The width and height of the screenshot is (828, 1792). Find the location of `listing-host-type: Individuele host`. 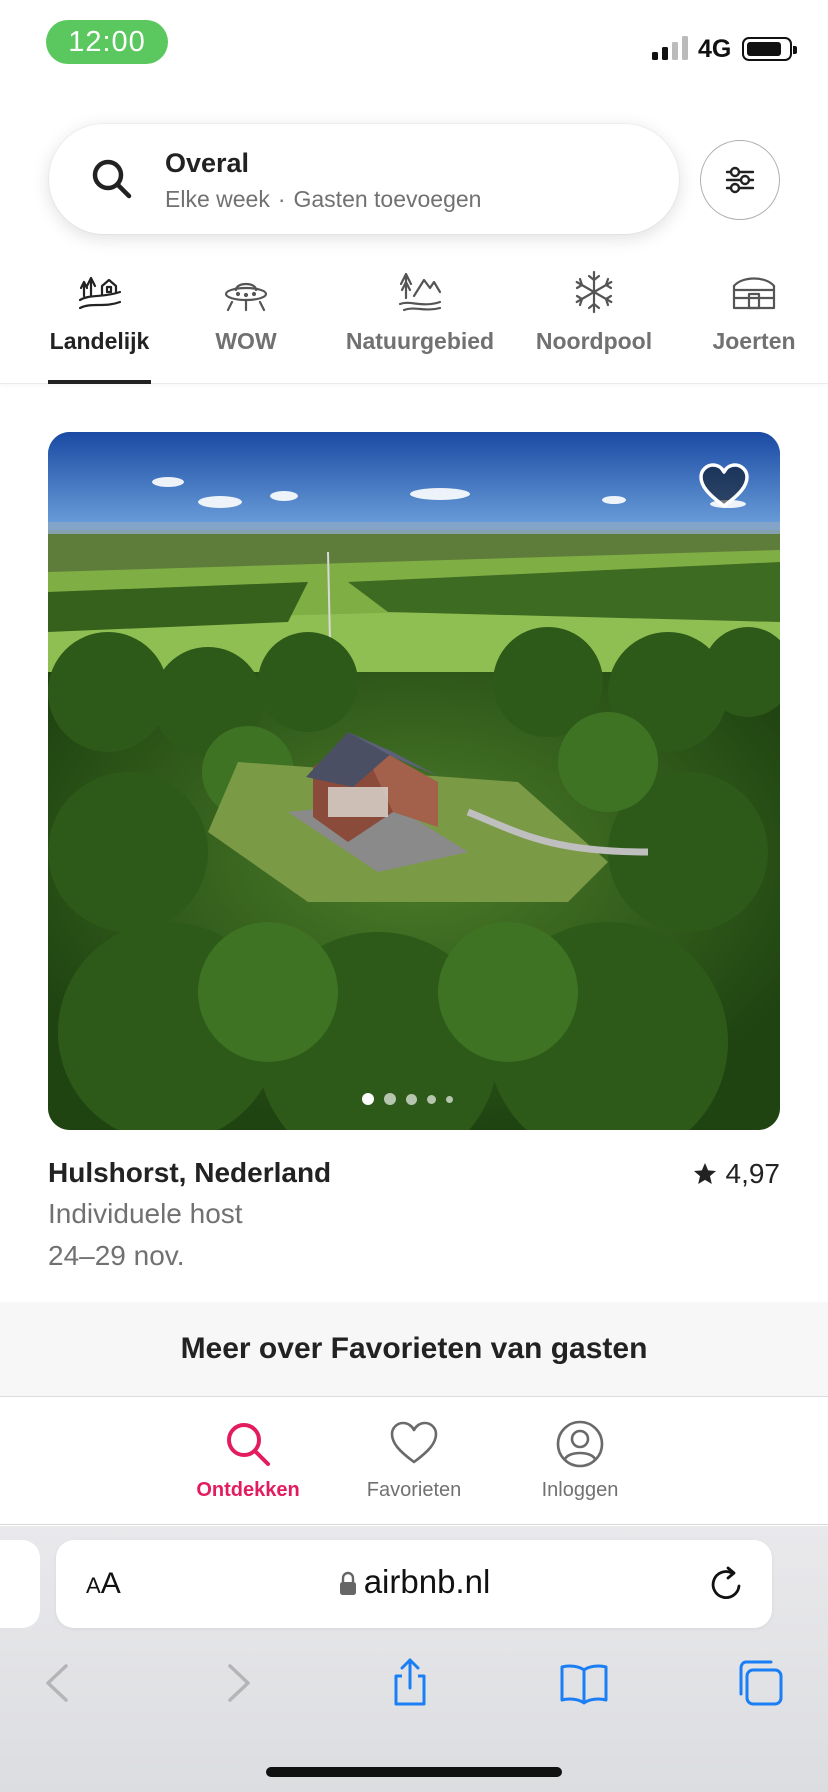

listing-host-type: Individuele host is located at coordinates (145, 1213).